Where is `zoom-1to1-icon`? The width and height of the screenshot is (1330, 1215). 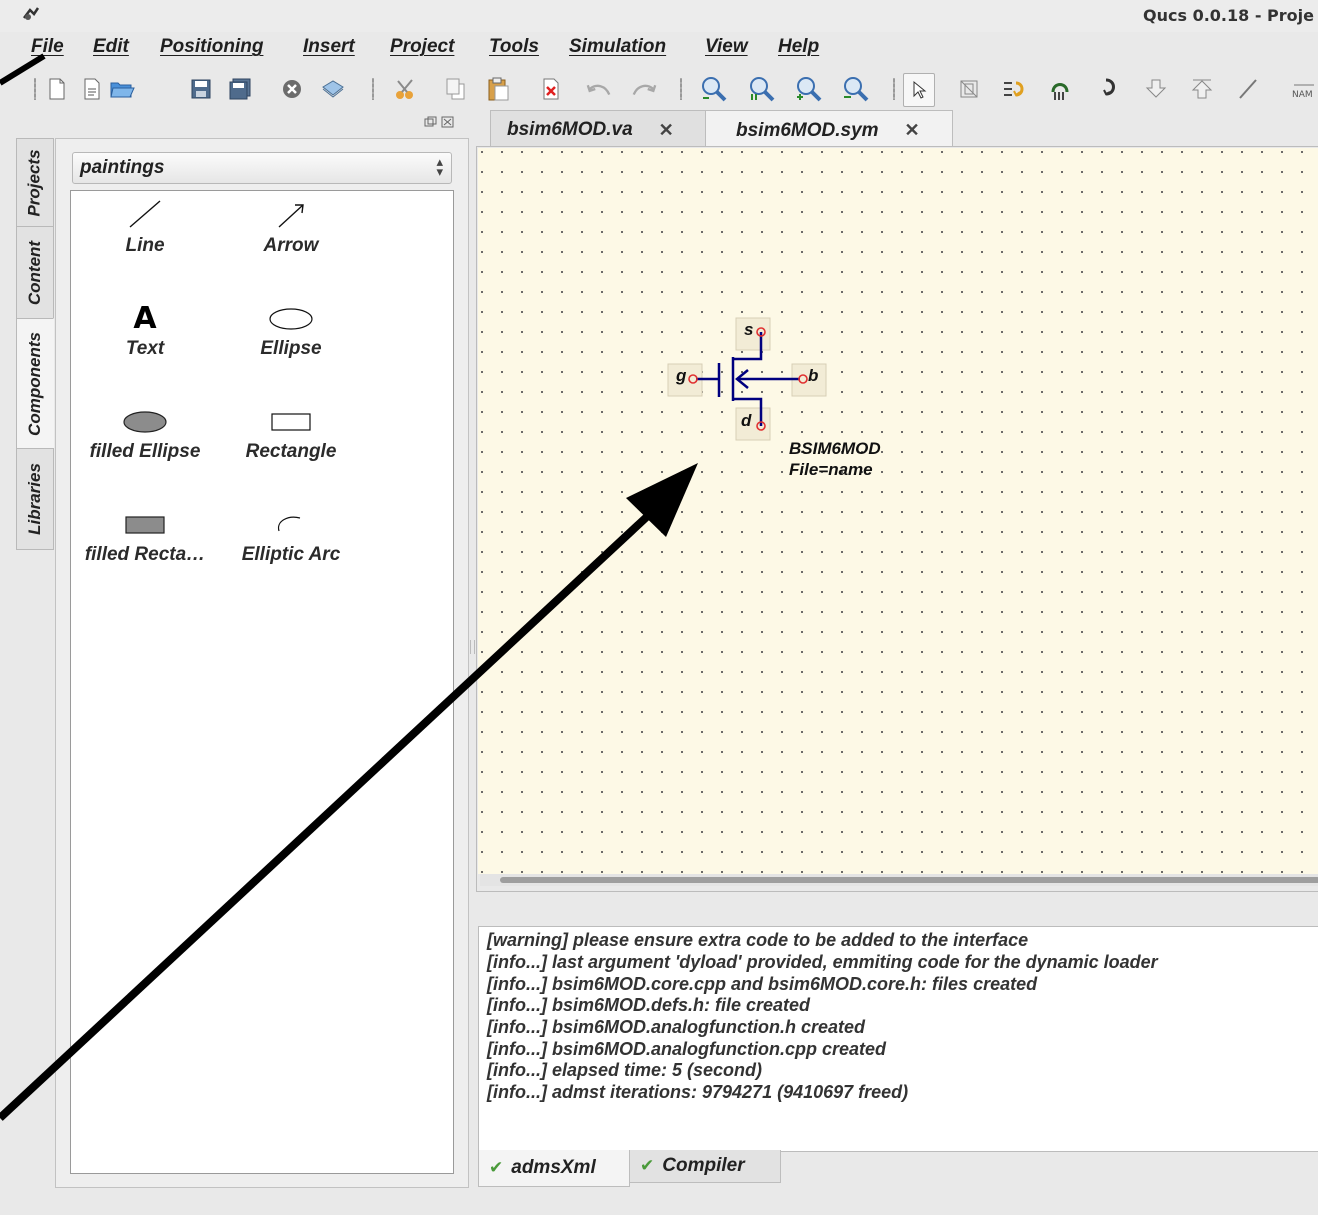 zoom-1to1-icon is located at coordinates (762, 89).